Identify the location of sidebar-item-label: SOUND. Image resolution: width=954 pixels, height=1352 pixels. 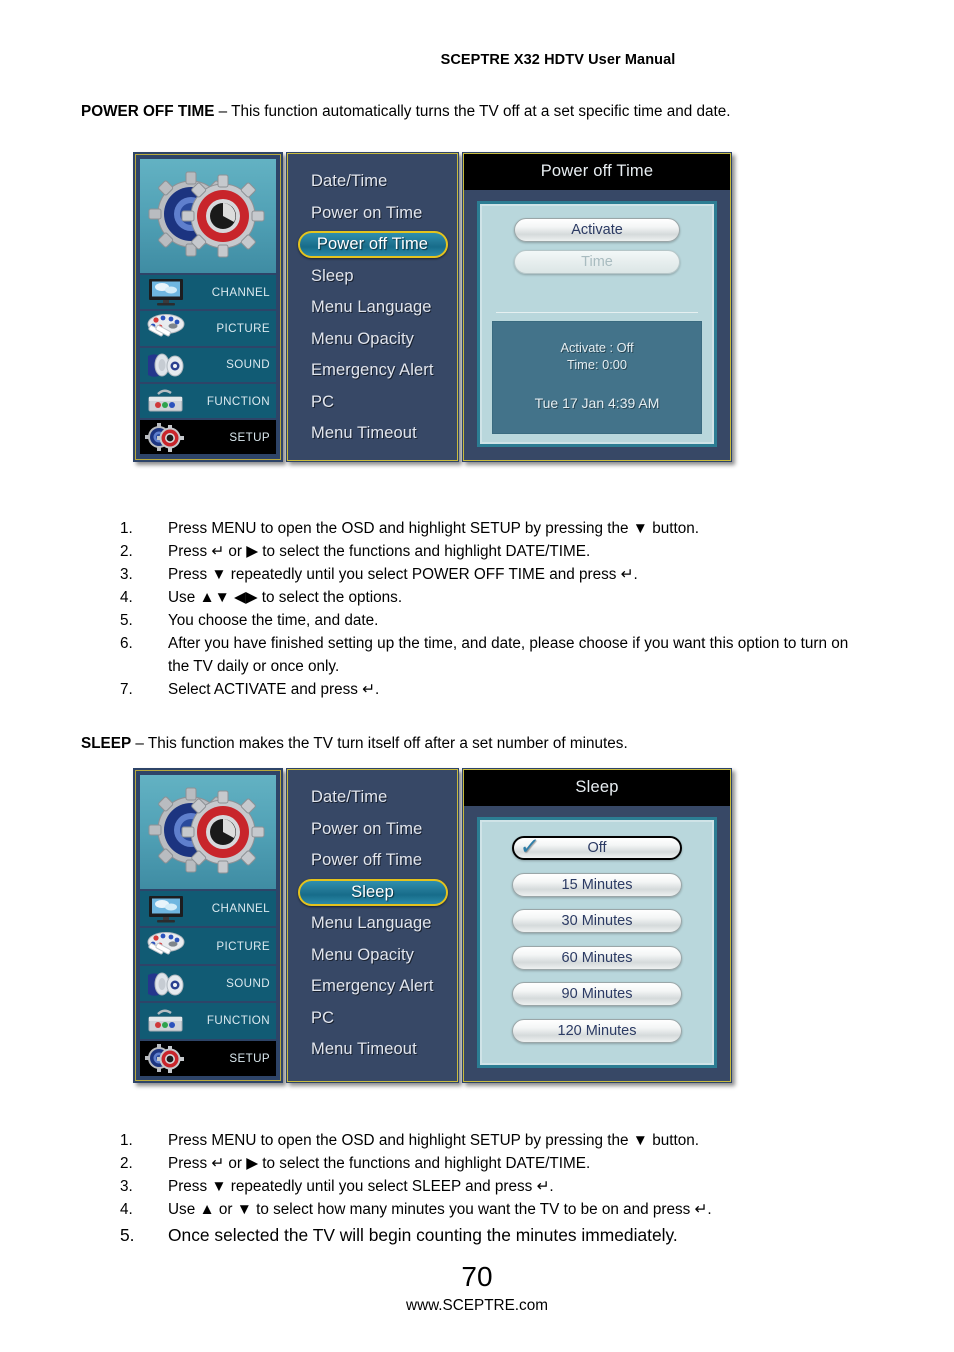
(248, 365).